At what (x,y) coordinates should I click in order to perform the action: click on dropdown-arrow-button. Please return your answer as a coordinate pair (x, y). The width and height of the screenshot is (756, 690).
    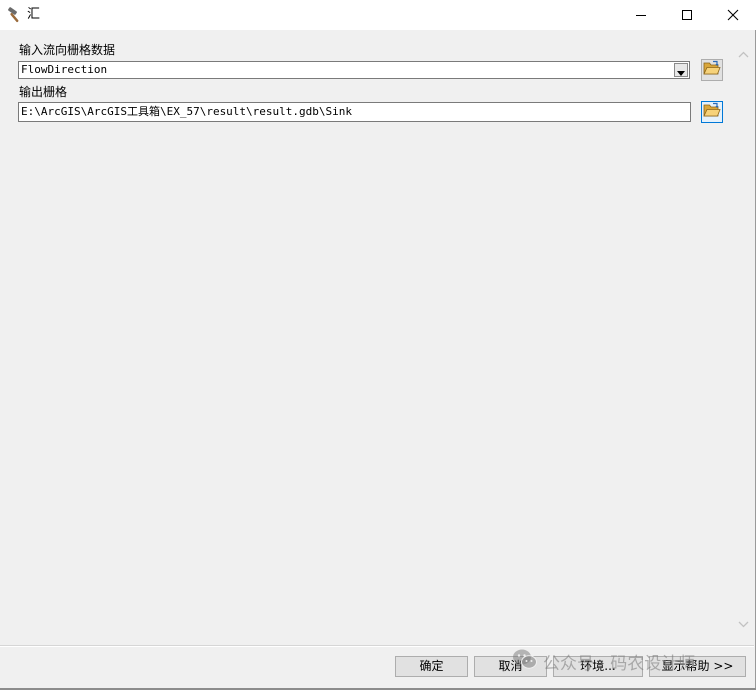
    Looking at the image, I should click on (681, 70).